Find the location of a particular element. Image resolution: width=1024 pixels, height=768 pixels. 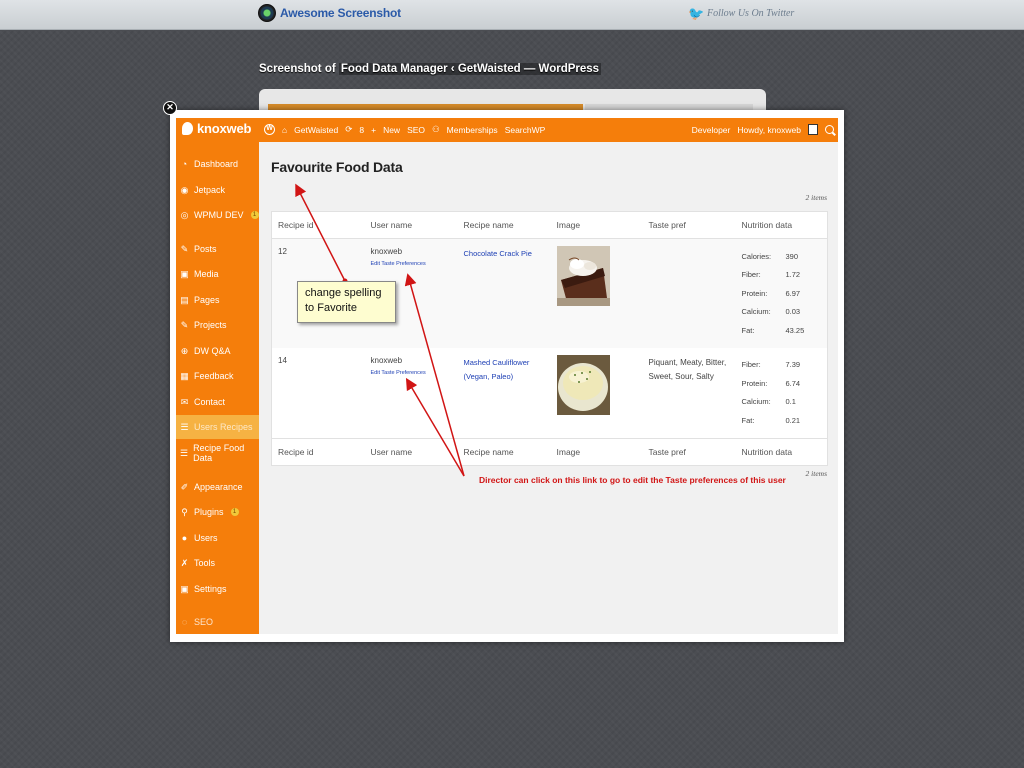

sidebar-item-dashboard: ◔ Dashboard is located at coordinates (217, 164).